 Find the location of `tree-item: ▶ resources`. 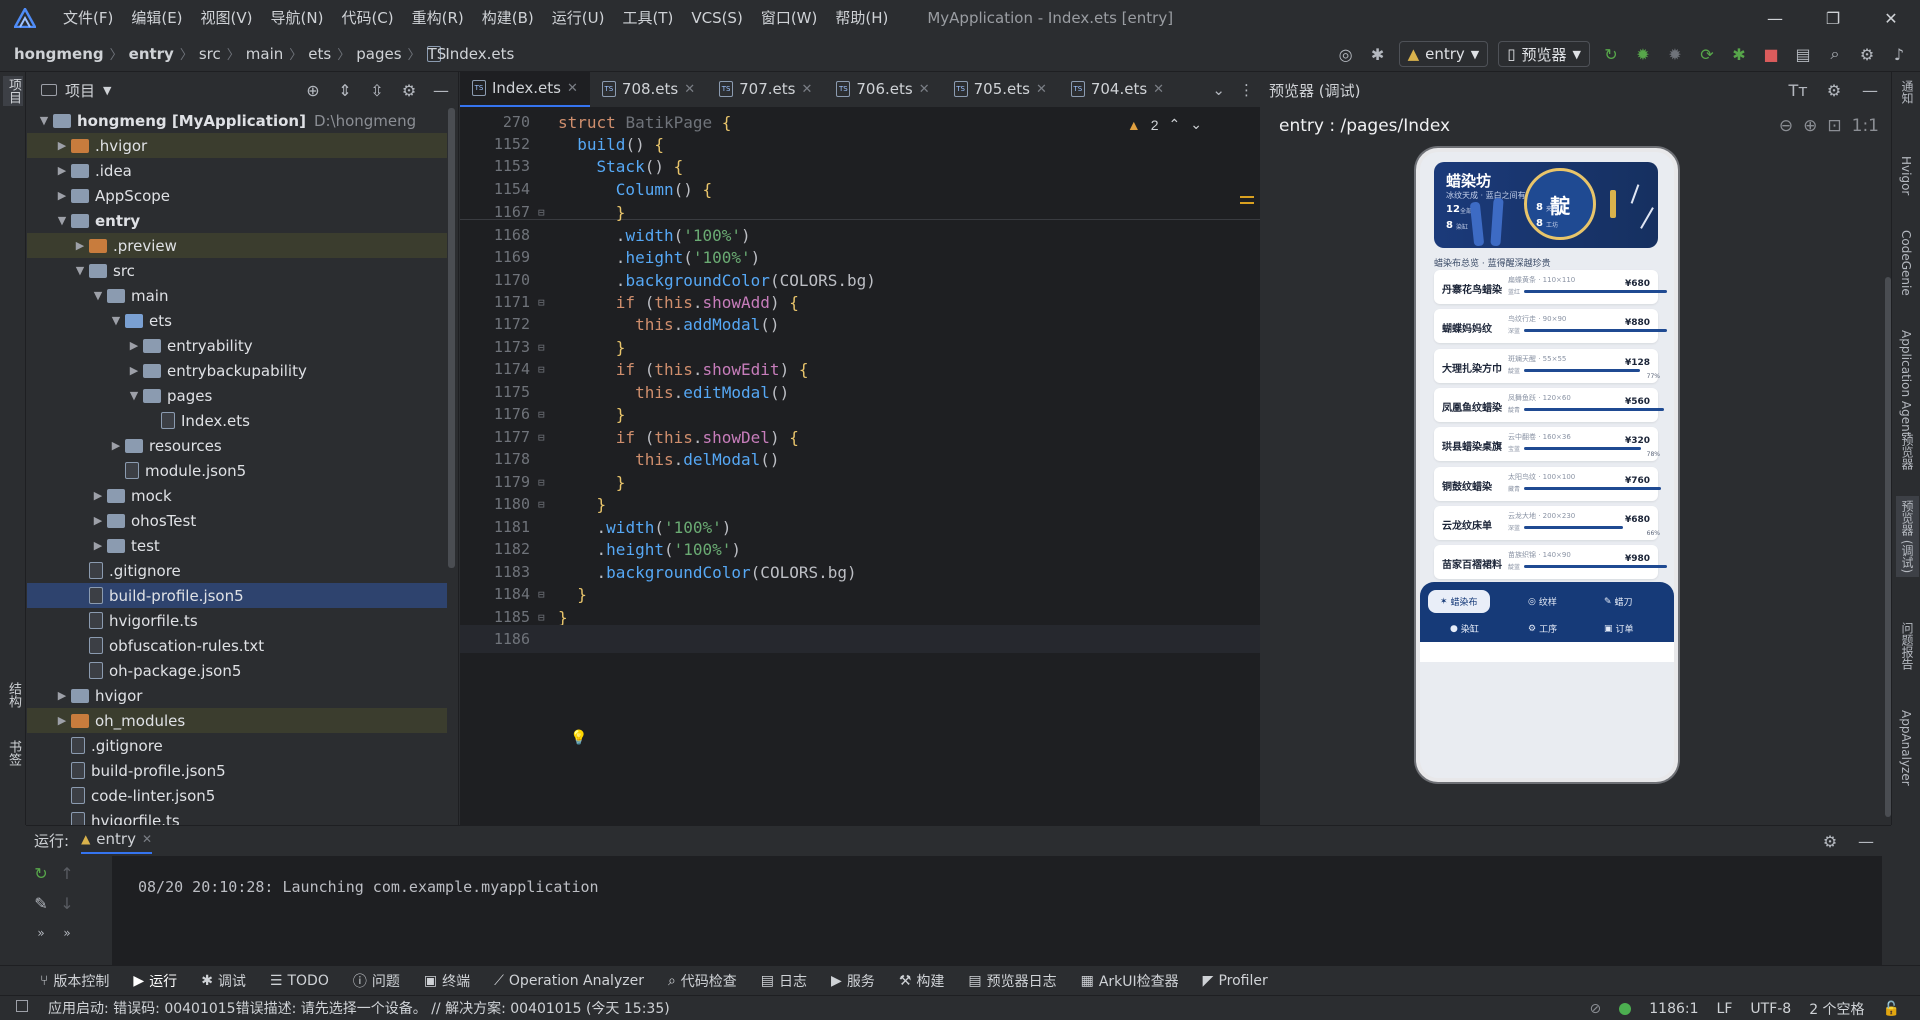

tree-item: ▶ resources is located at coordinates (237, 445).